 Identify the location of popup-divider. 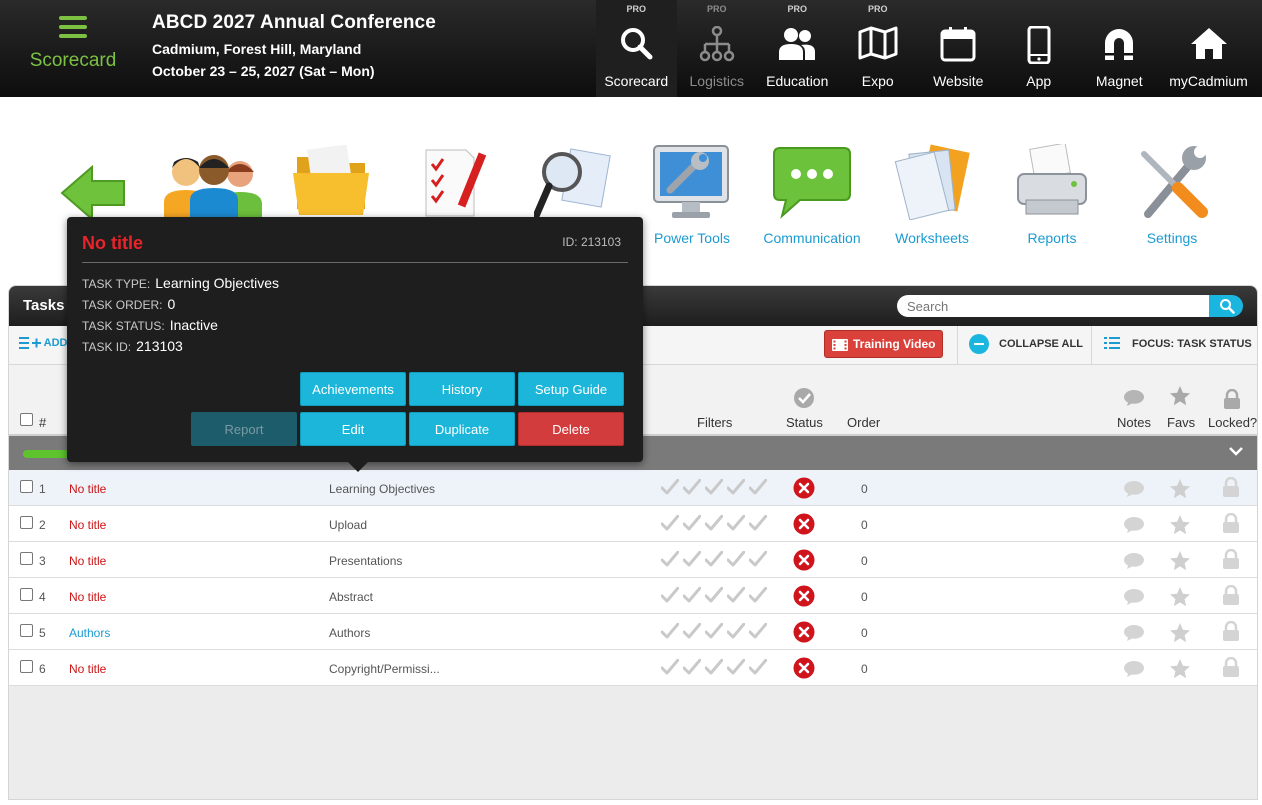
(355, 262).